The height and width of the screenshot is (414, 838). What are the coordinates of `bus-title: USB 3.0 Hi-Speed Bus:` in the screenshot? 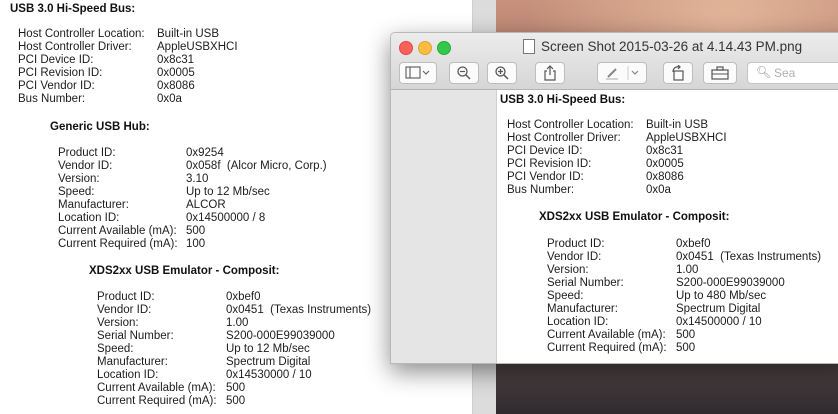 It's located at (73, 9).